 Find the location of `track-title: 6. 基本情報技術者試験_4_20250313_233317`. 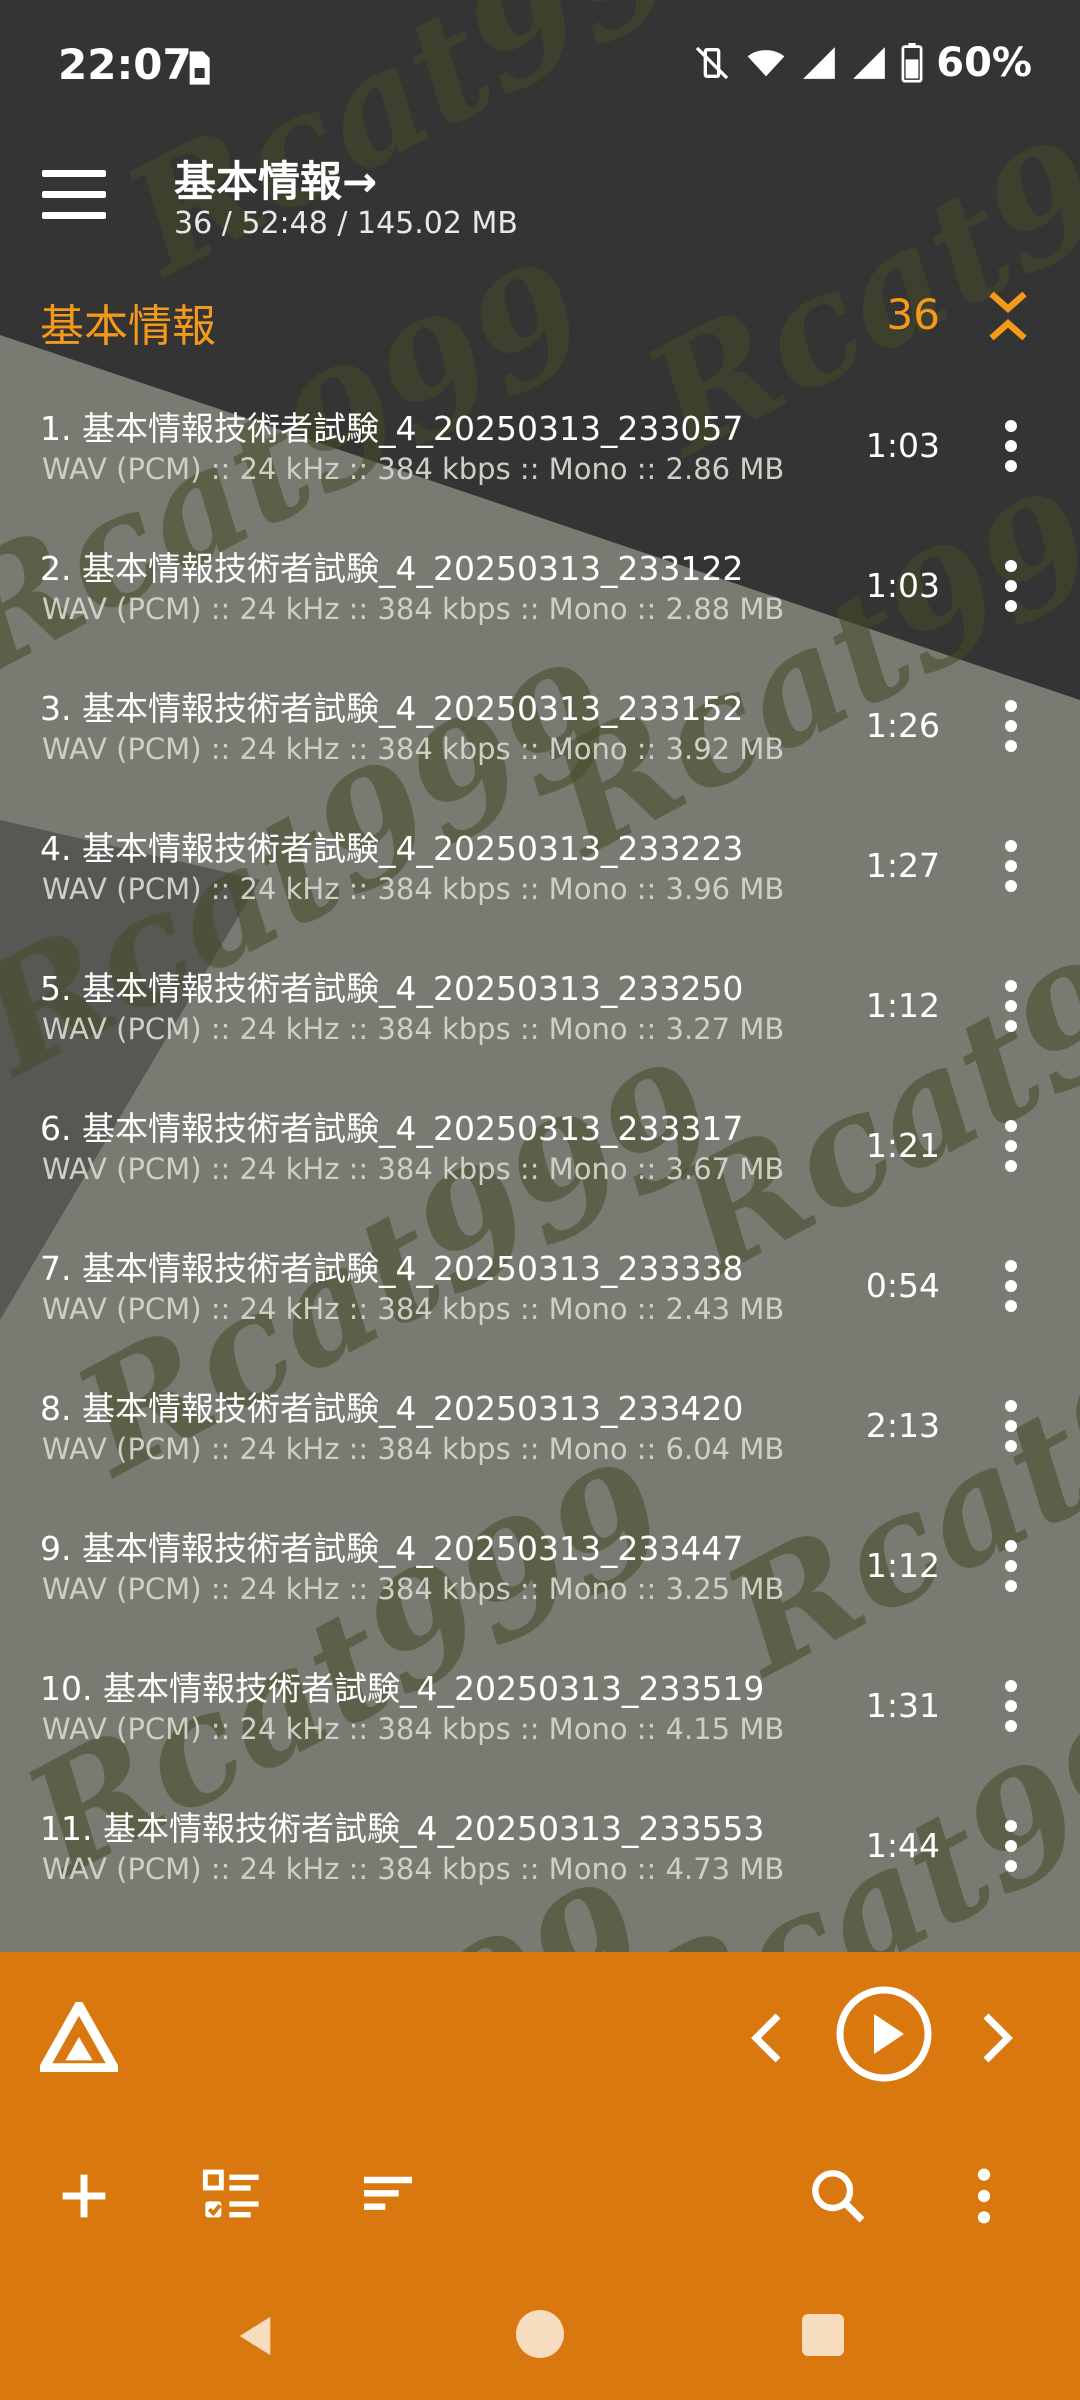

track-title: 6. 基本情報技術者試験_4_20250313_233317 is located at coordinates (392, 1128).